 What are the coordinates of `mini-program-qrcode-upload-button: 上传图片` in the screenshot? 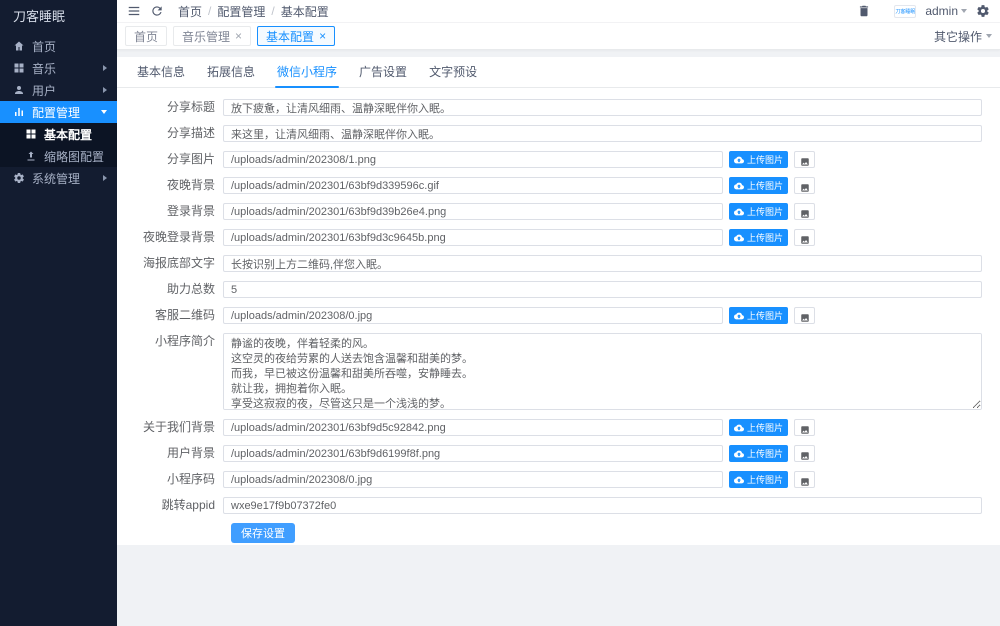 It's located at (759, 479).